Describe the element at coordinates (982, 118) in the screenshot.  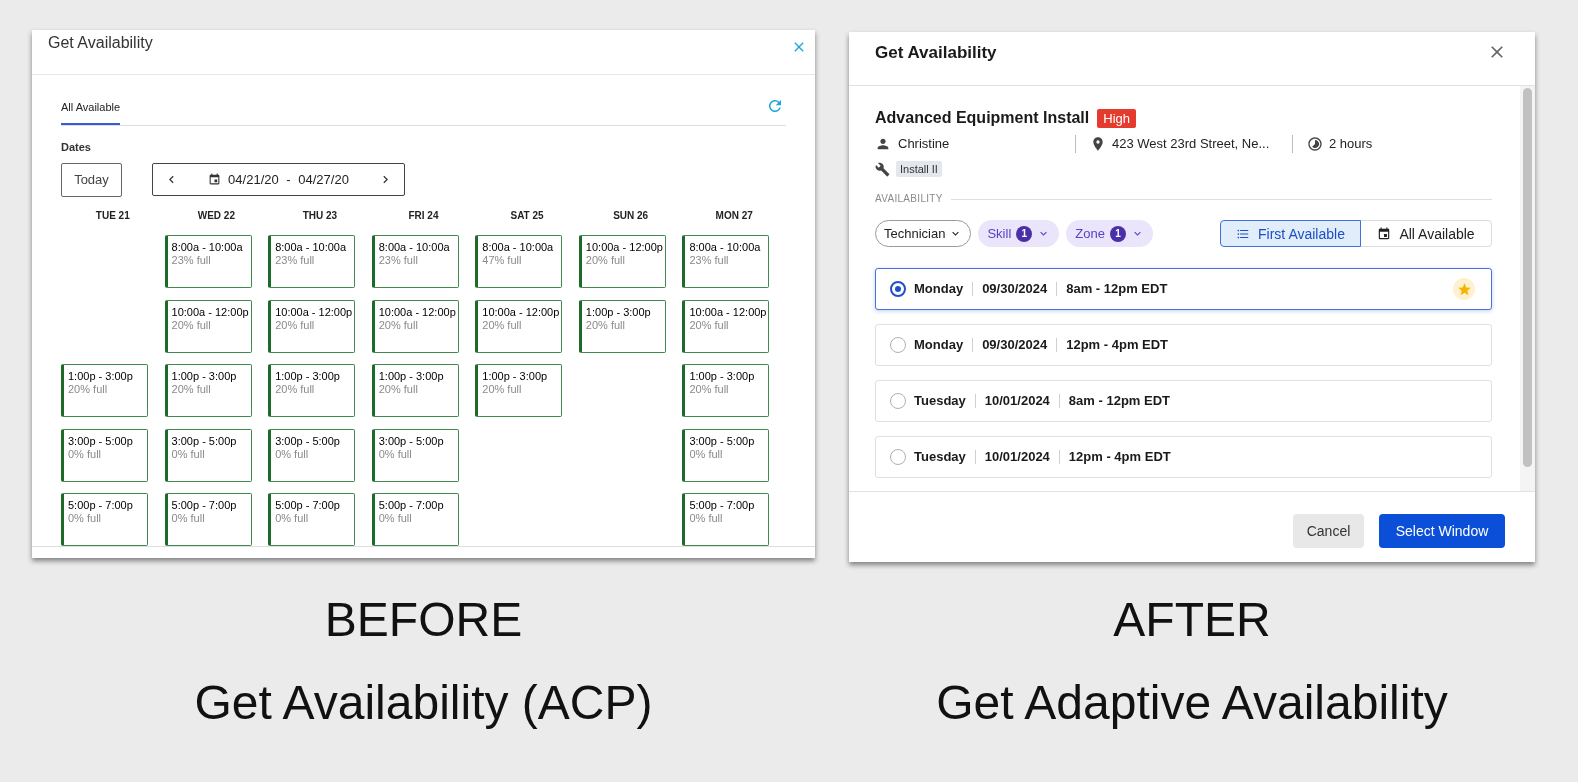
I see `job-title: Advanced Equipment Install` at that location.